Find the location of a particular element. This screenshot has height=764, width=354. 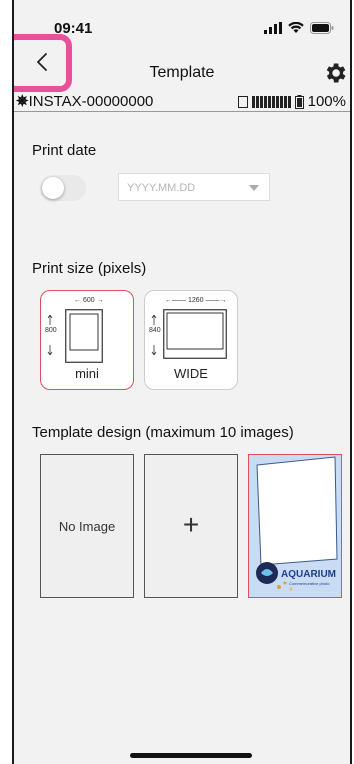

template-slot-empty: No Image is located at coordinates (87, 526).